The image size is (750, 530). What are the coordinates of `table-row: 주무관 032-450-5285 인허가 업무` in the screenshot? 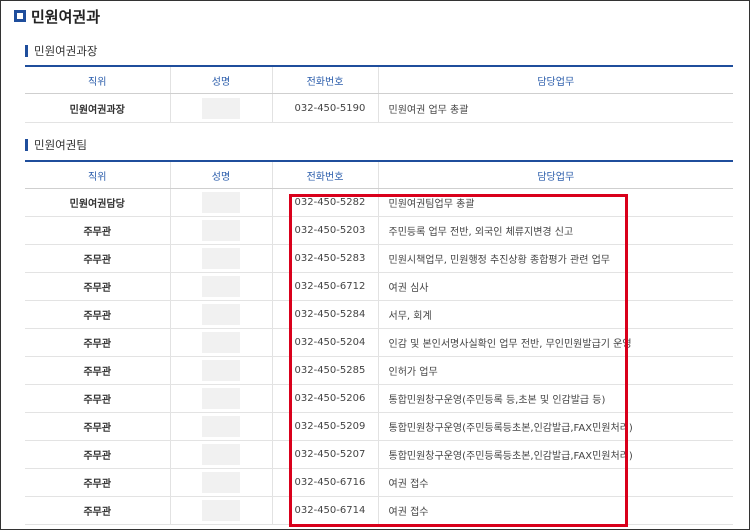 It's located at (379, 370).